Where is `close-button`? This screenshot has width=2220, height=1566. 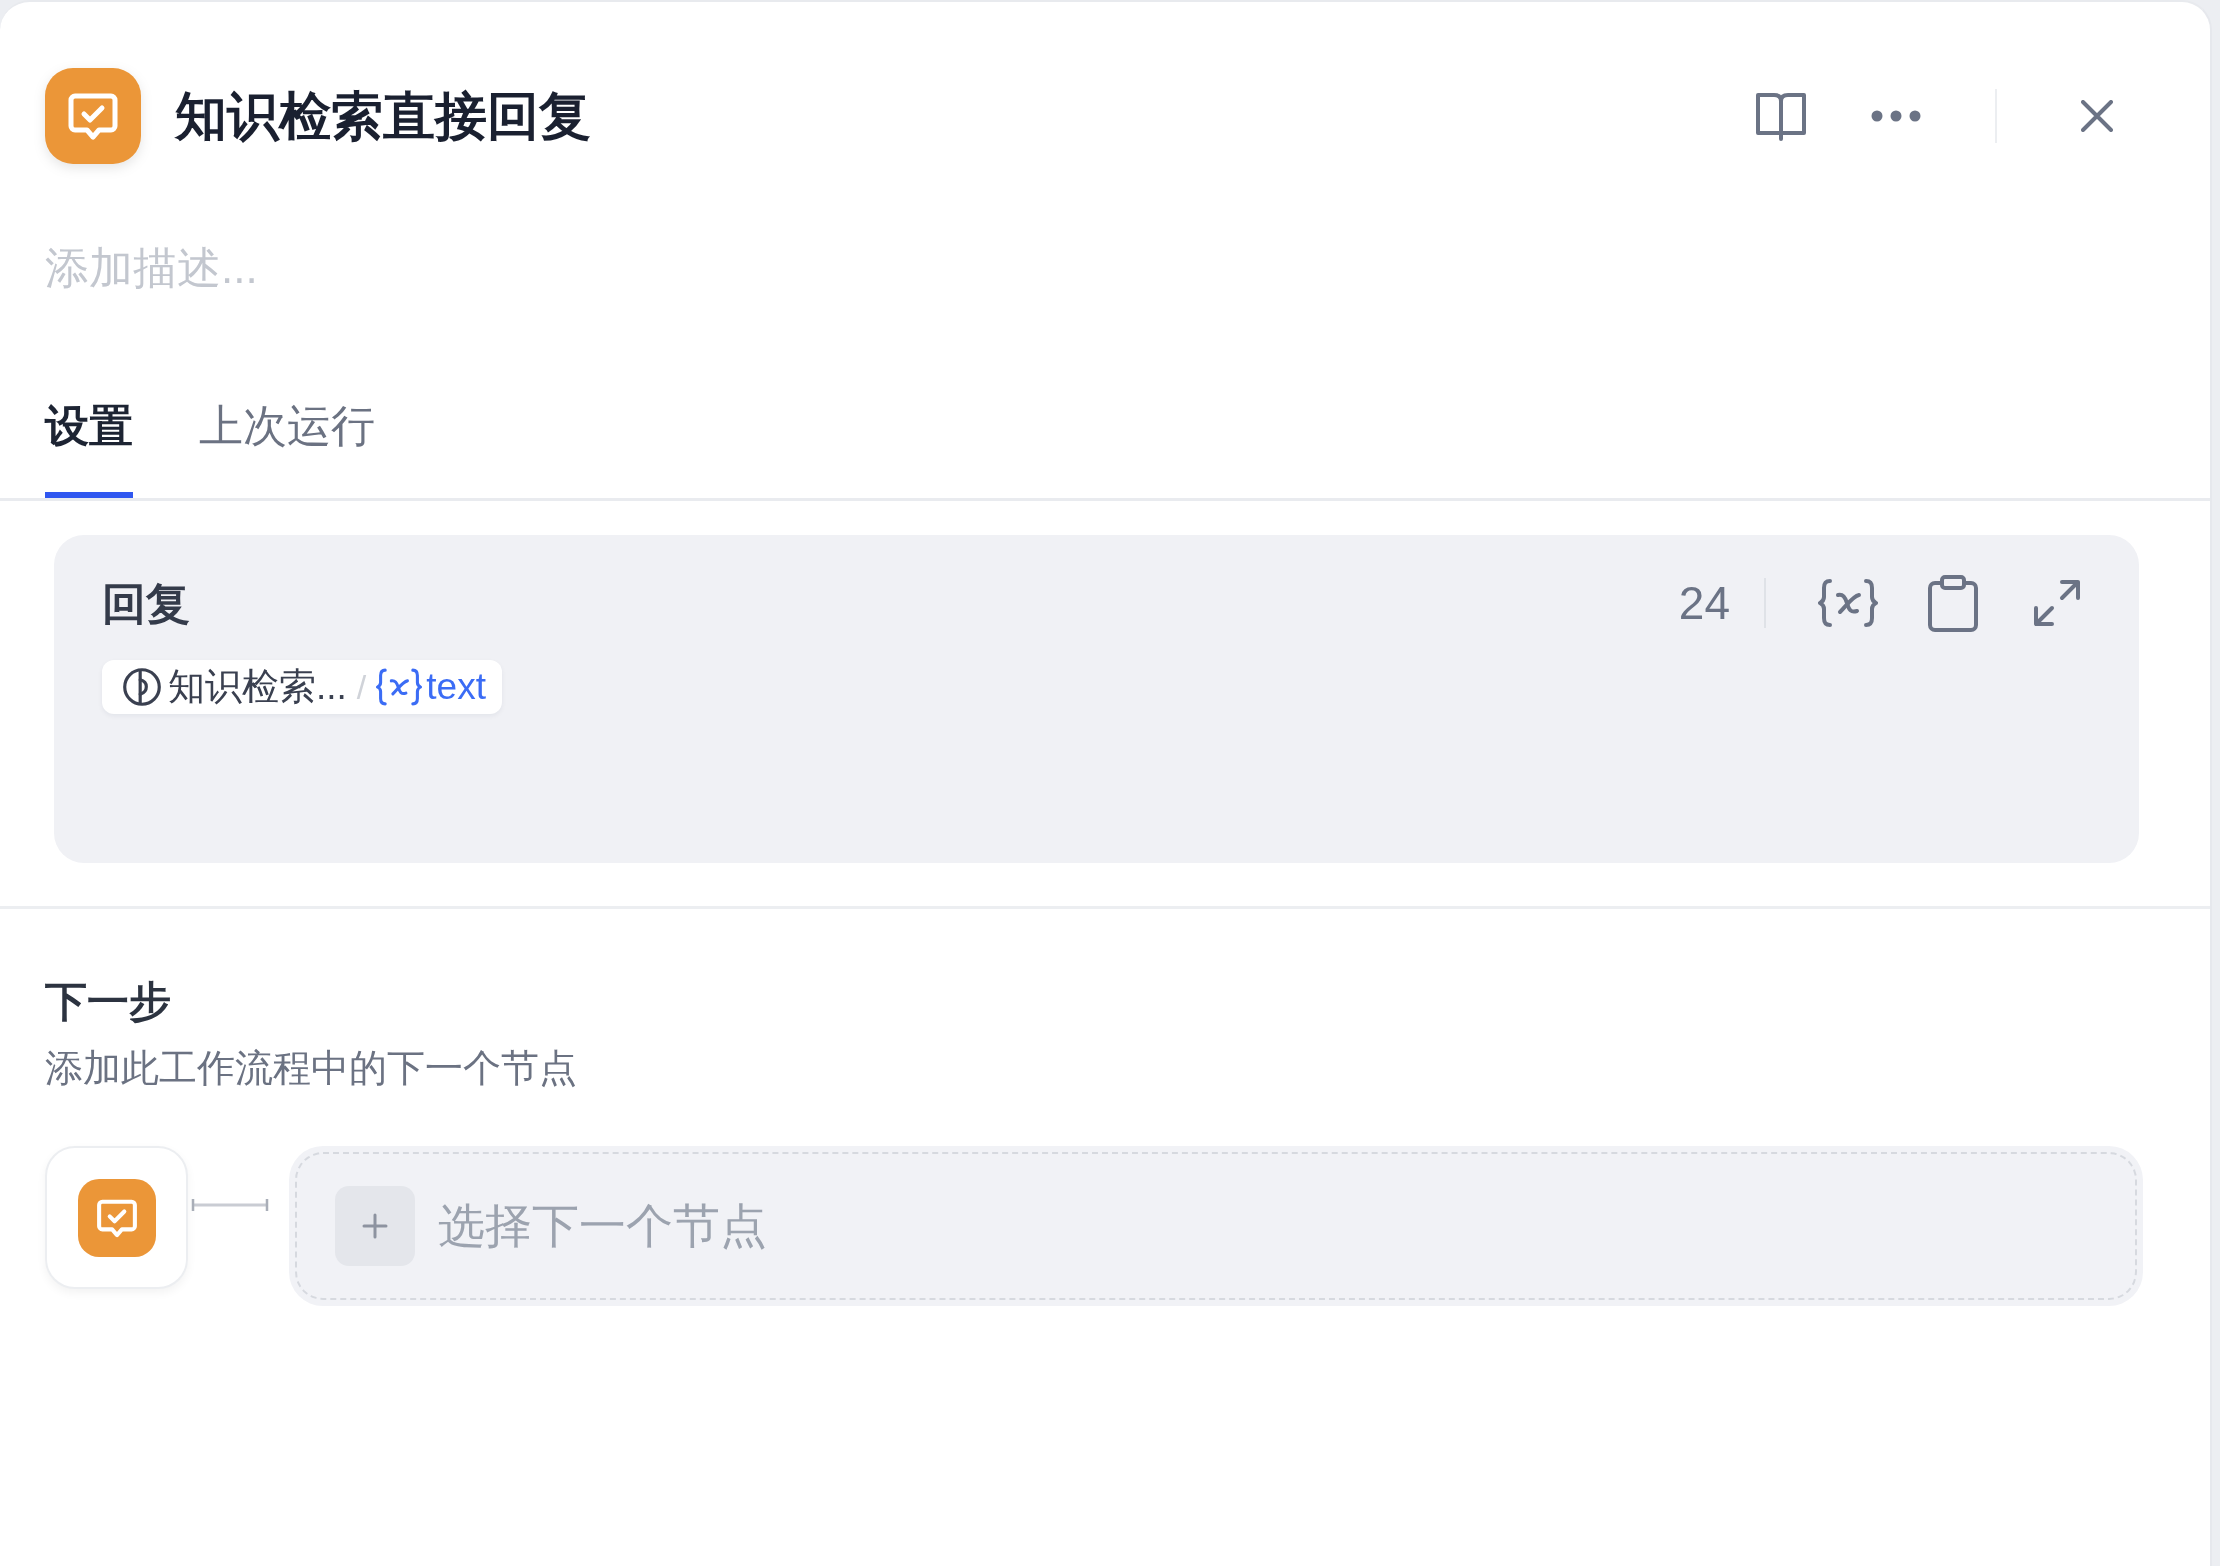
close-button is located at coordinates (2097, 116).